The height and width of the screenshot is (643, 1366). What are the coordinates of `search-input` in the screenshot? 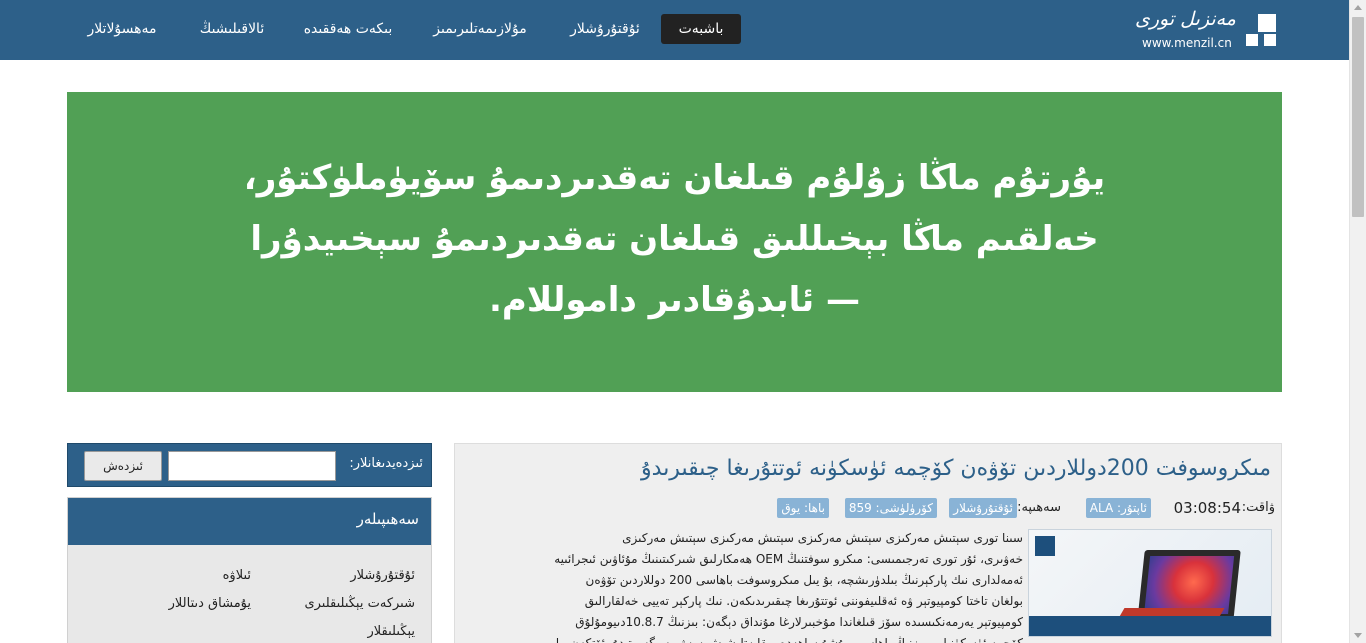 It's located at (252, 466).